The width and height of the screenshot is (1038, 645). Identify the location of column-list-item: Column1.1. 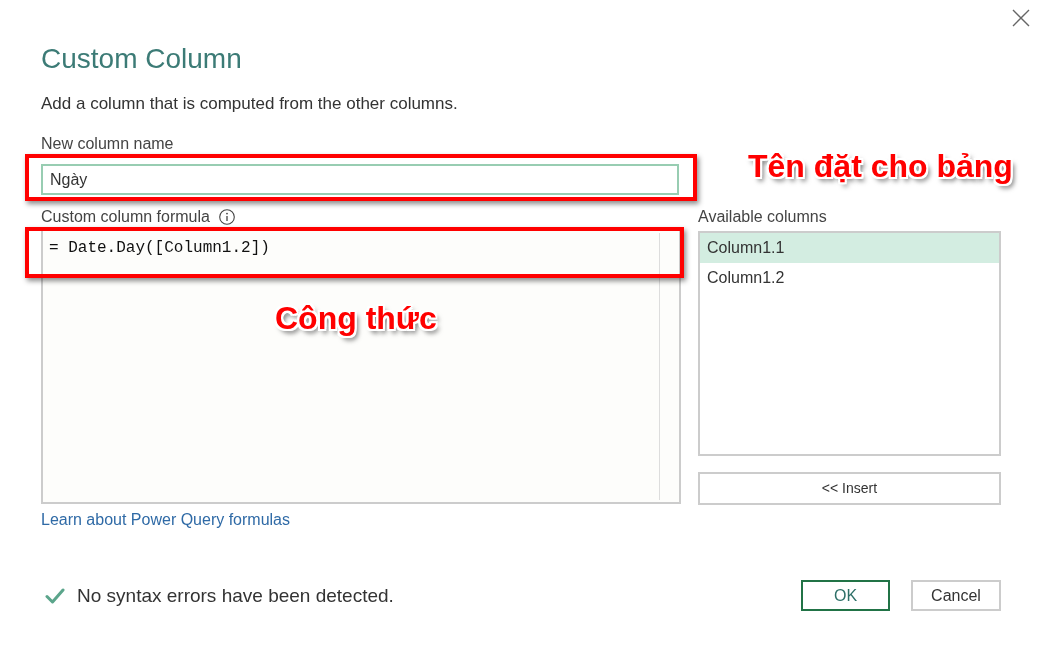
(849, 248).